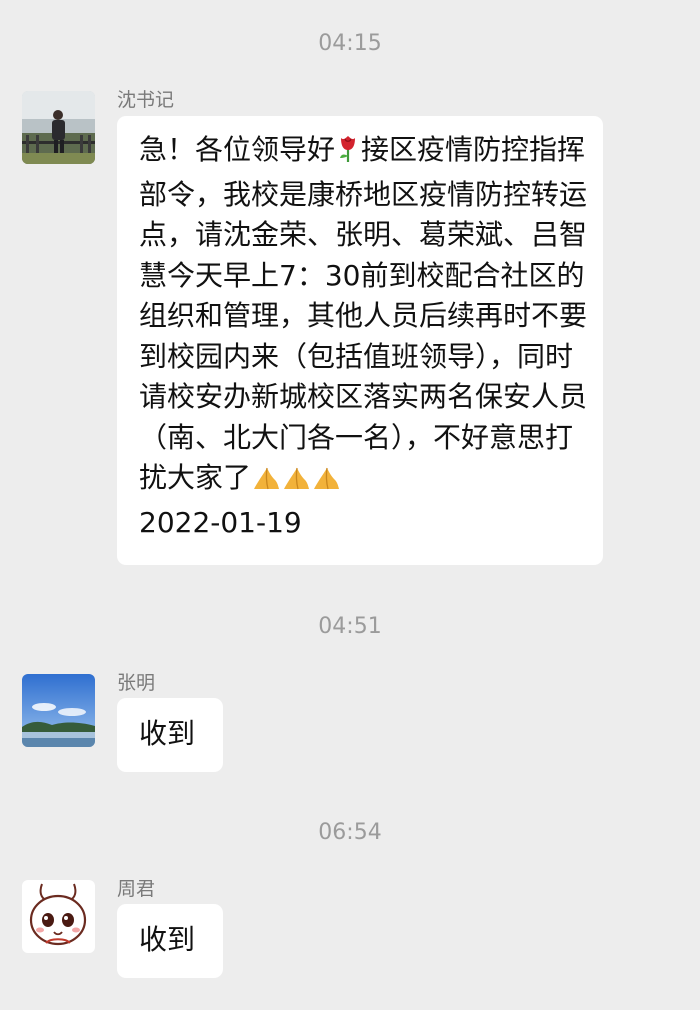  What do you see at coordinates (136, 889) in the screenshot?
I see `sender-name: 周君` at bounding box center [136, 889].